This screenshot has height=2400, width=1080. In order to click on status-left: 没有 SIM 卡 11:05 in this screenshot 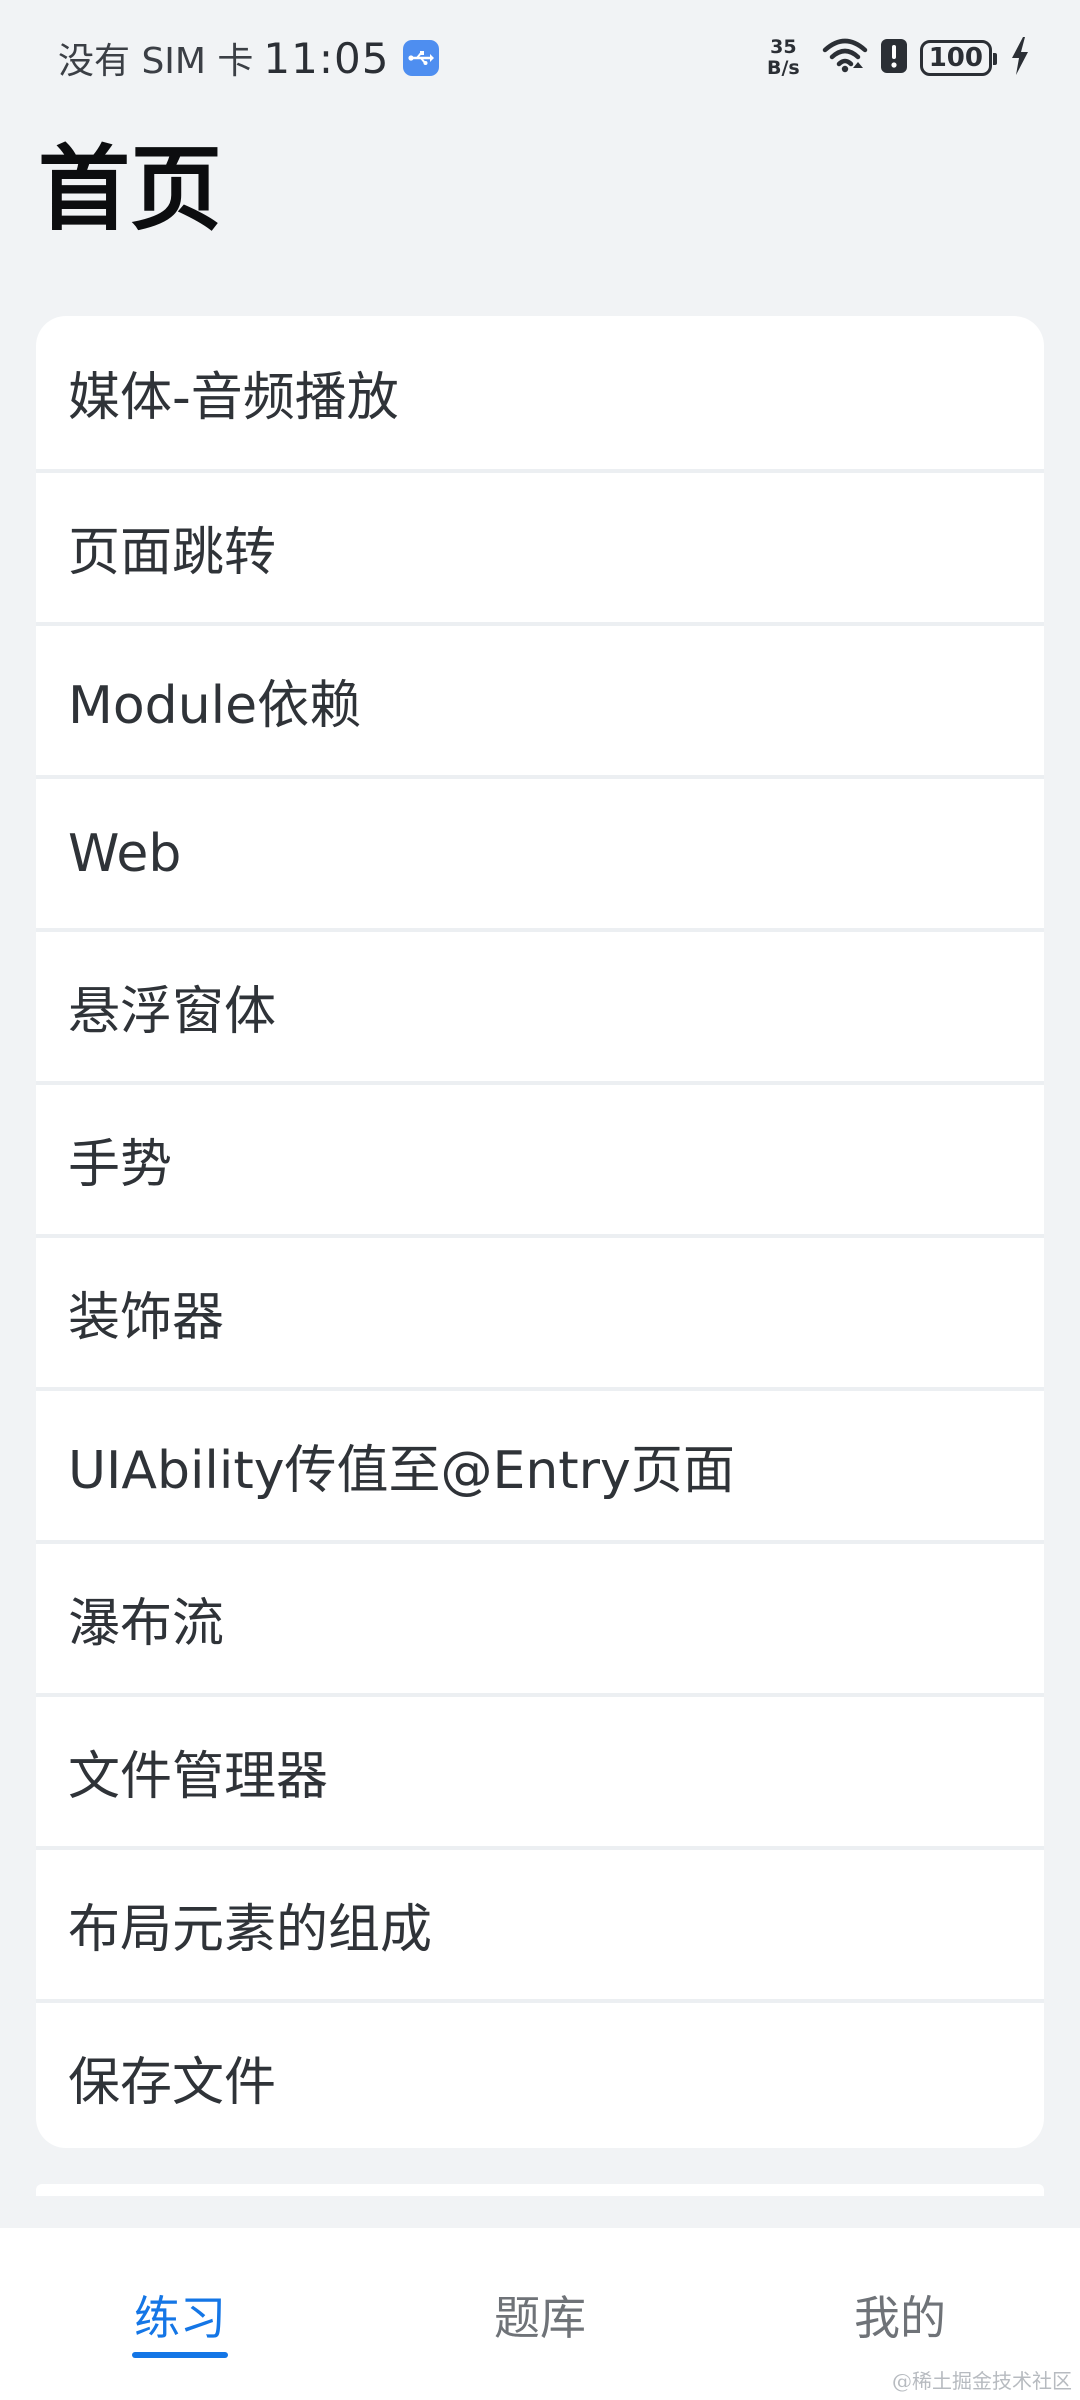, I will do `click(249, 58)`.